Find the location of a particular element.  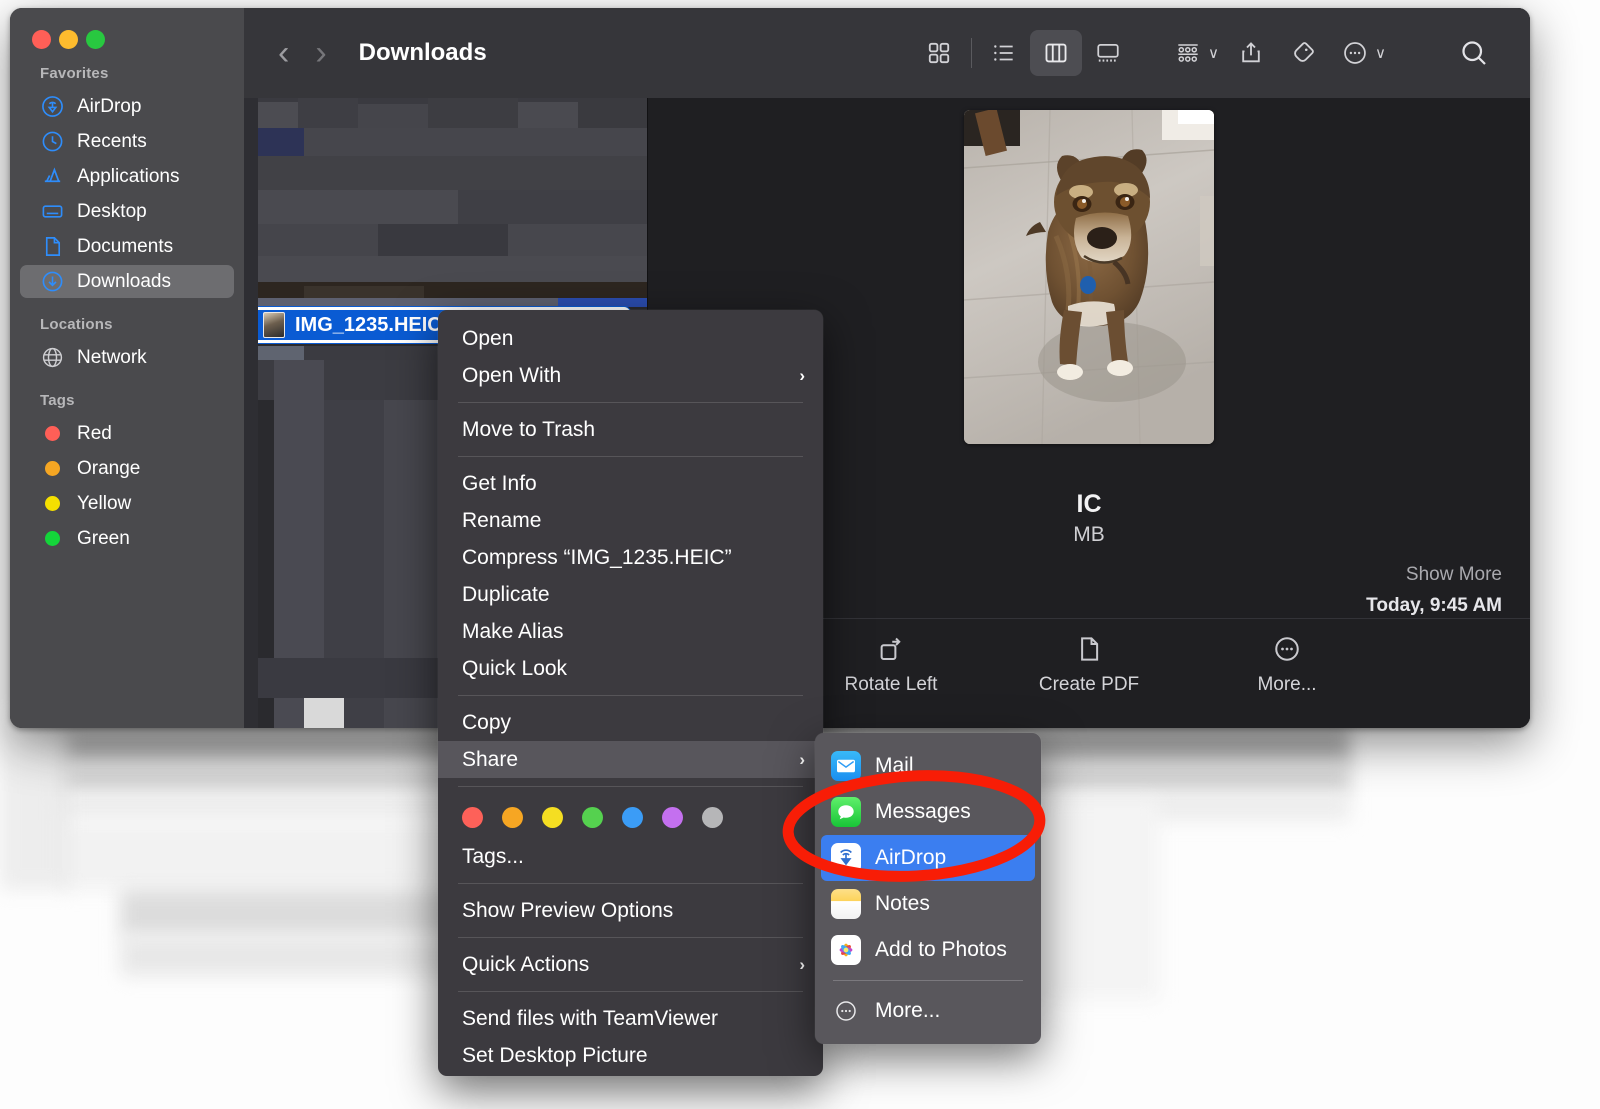

desktop-icon is located at coordinates (52, 212).